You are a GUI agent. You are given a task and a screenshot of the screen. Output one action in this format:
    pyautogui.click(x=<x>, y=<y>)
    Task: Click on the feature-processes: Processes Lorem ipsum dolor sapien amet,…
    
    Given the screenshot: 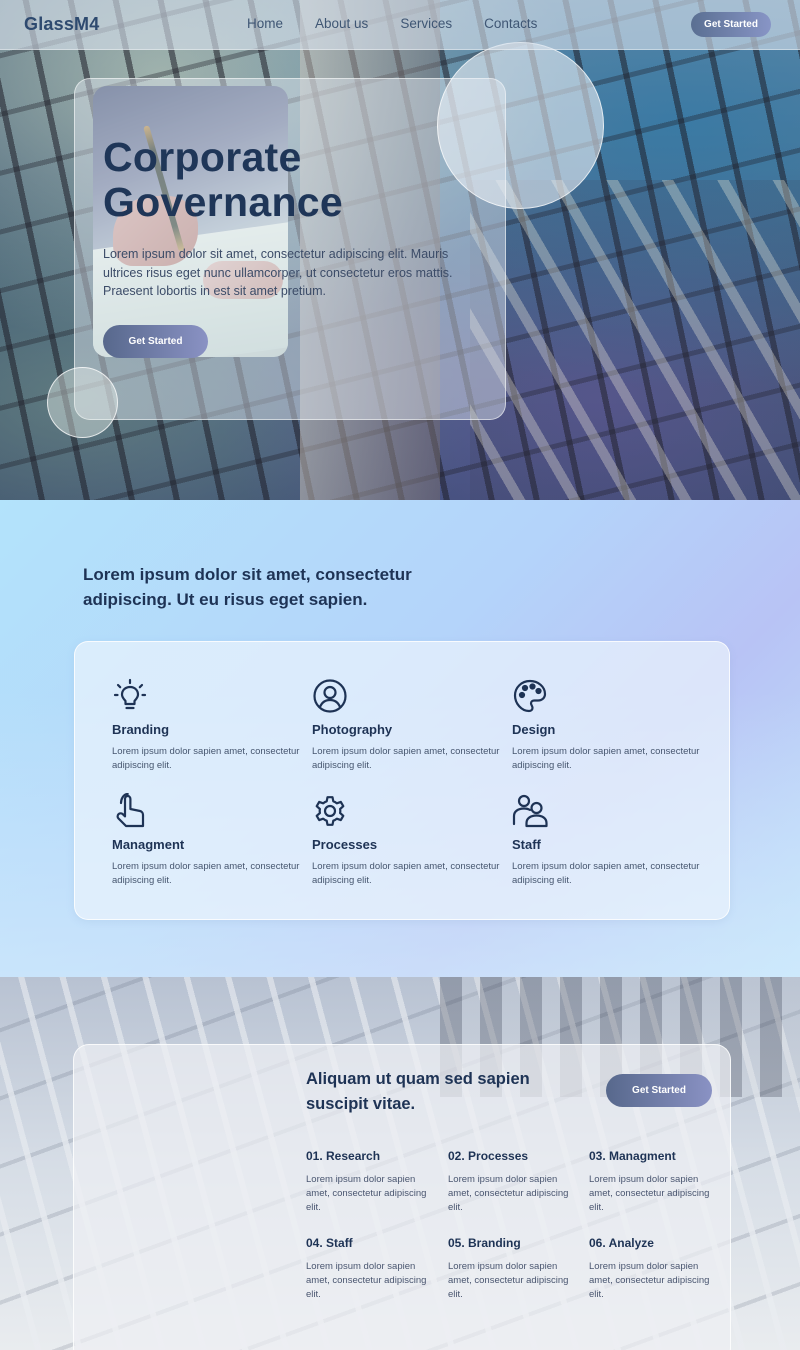 What is the action you would take?
    pyautogui.click(x=407, y=840)
    